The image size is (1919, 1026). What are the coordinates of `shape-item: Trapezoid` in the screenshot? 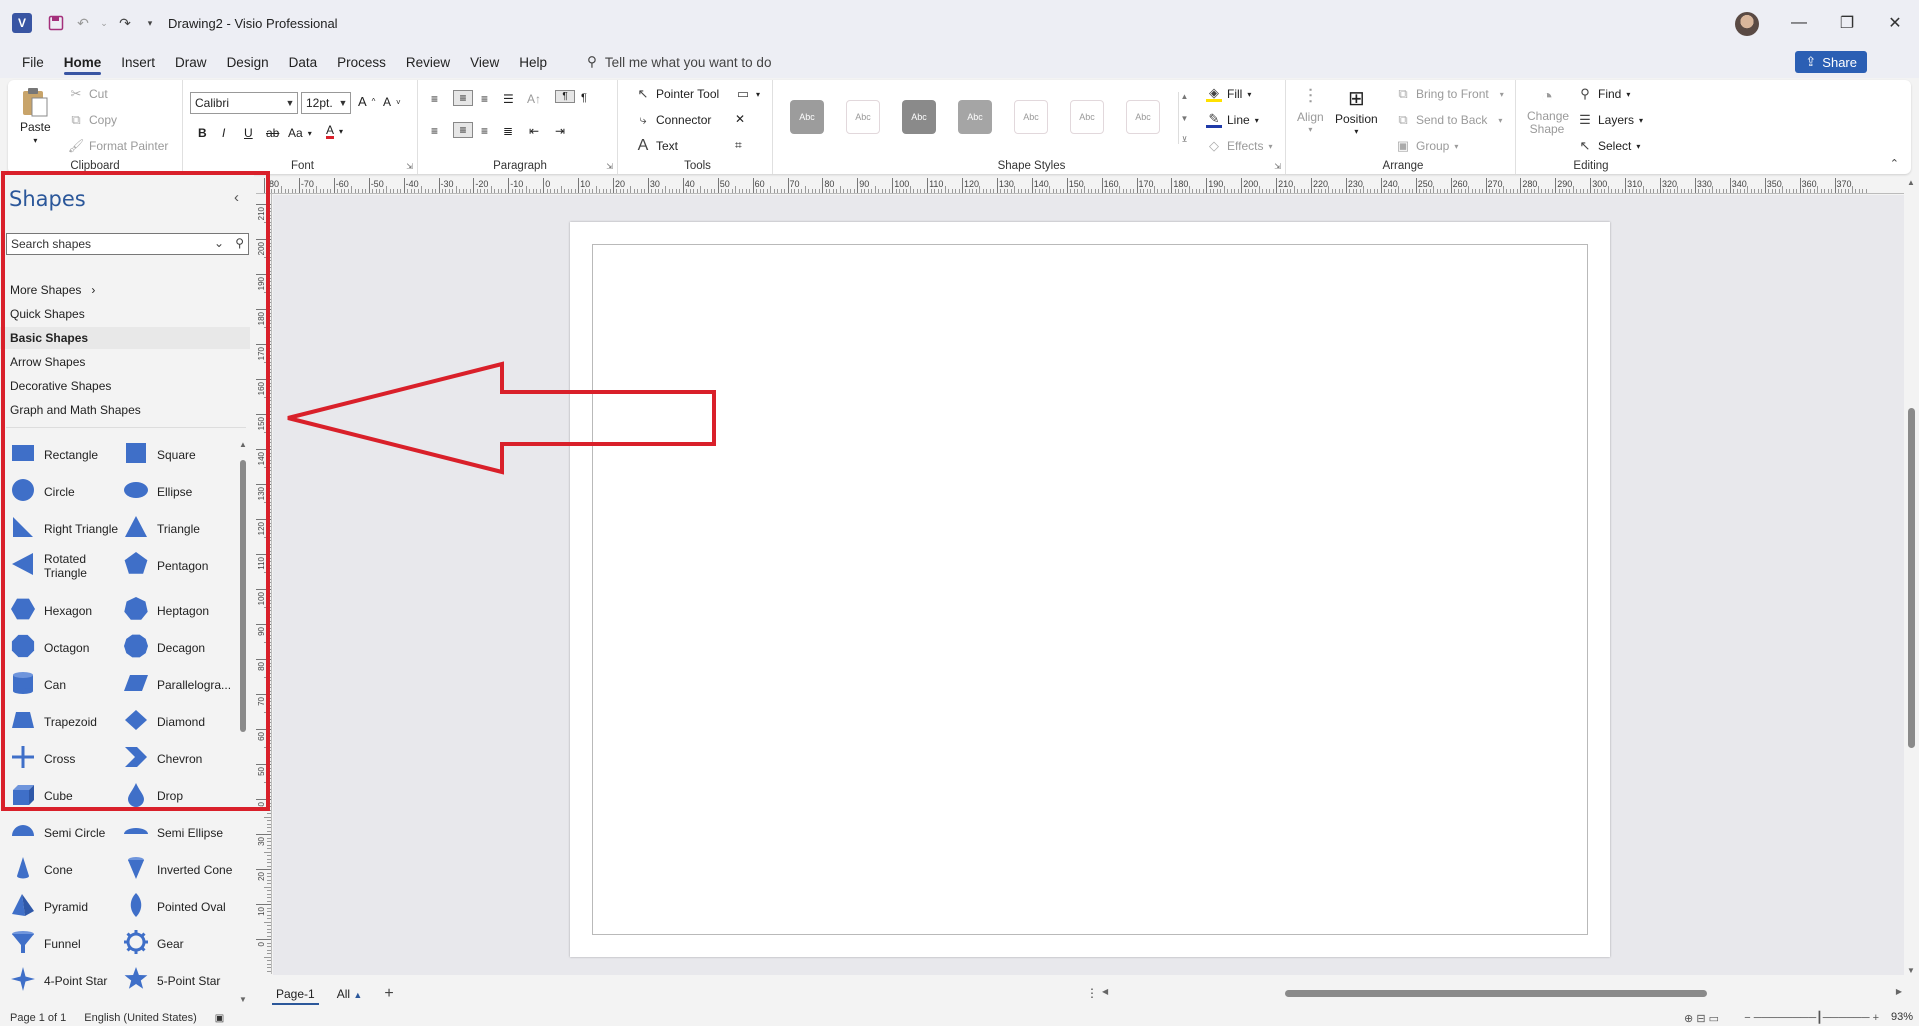 It's located at (66, 722).